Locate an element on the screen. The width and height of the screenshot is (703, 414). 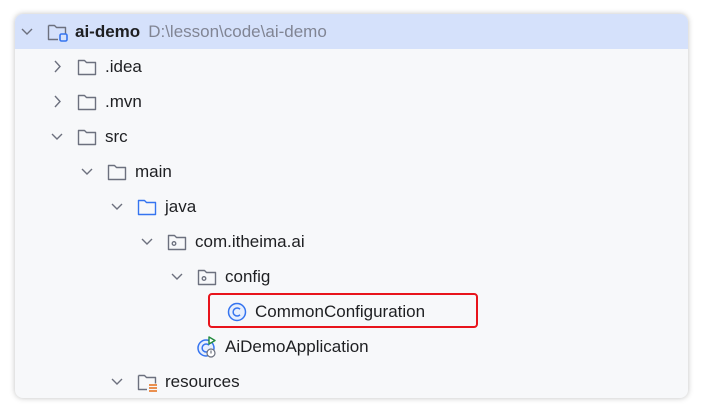
tree-item-name: resources is located at coordinates (202, 381).